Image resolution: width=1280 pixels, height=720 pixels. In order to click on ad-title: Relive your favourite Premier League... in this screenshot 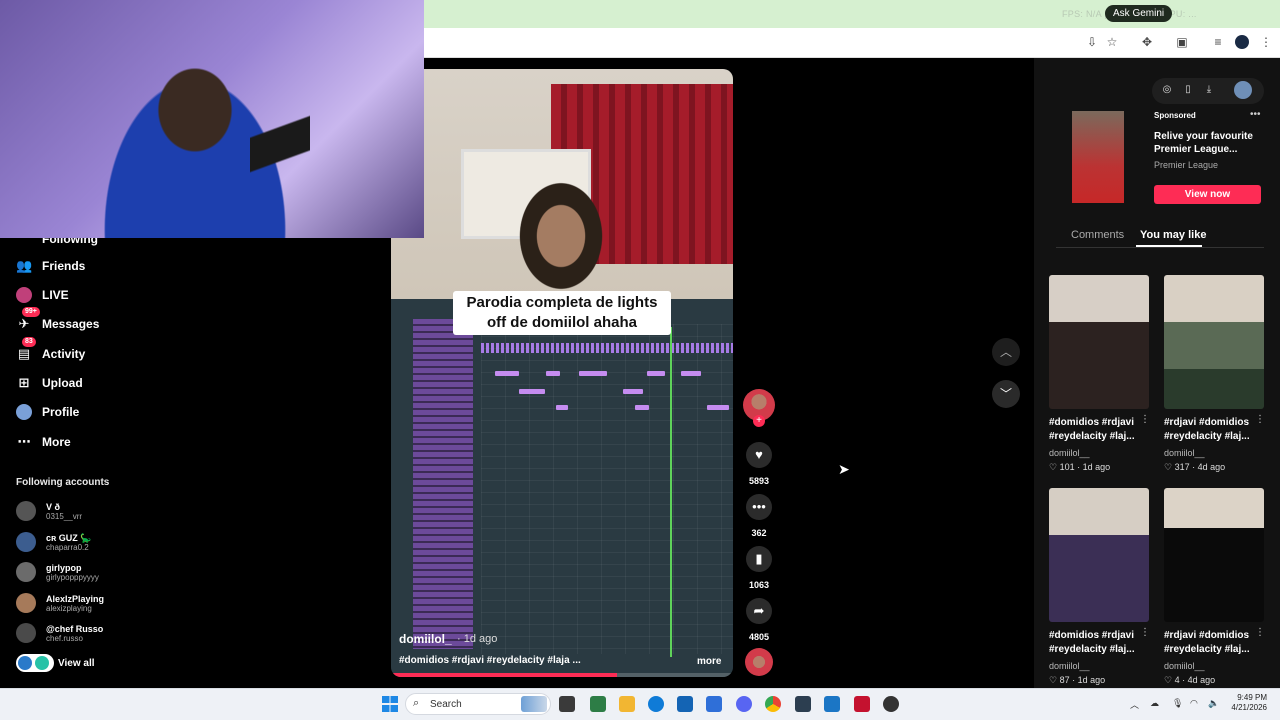, I will do `click(1209, 143)`.